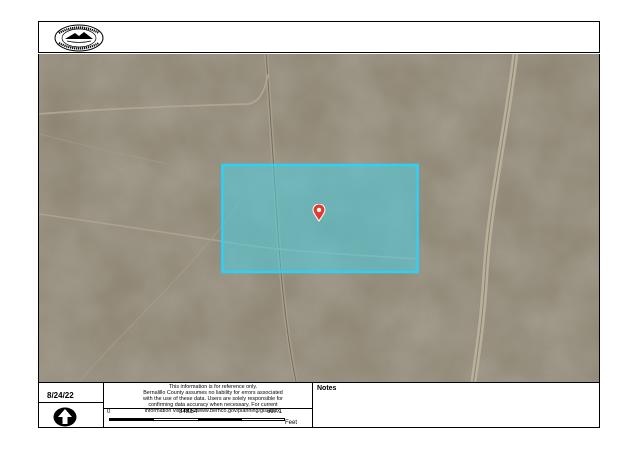 The width and height of the screenshot is (640, 450). What do you see at coordinates (65, 417) in the screenshot?
I see `north-arrow-icon` at bounding box center [65, 417].